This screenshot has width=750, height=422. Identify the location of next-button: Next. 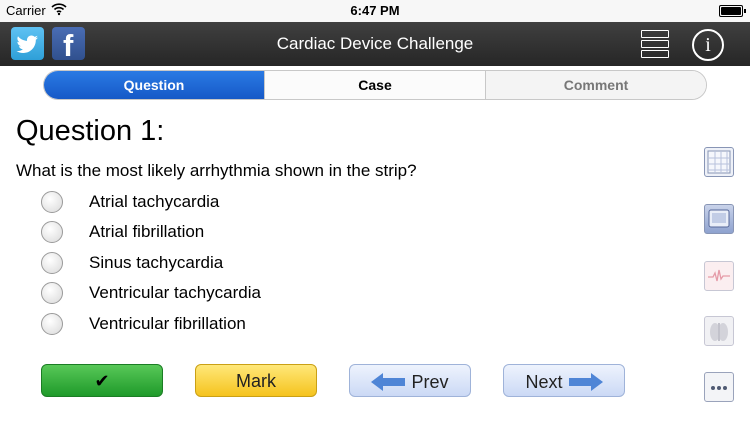
(564, 380).